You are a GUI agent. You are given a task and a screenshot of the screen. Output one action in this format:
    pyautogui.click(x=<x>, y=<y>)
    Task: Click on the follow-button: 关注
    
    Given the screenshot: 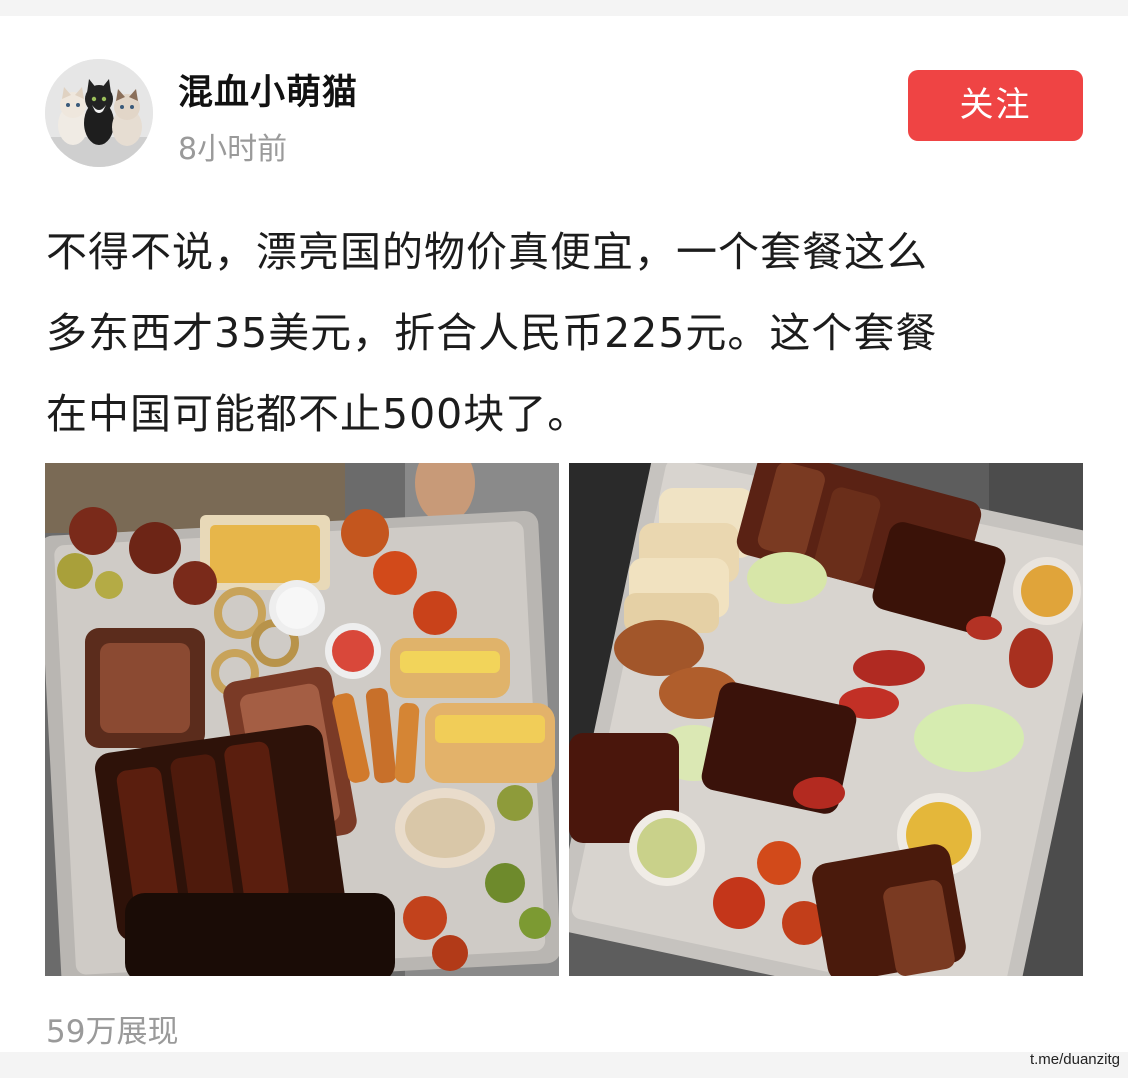 What is the action you would take?
    pyautogui.click(x=995, y=105)
    